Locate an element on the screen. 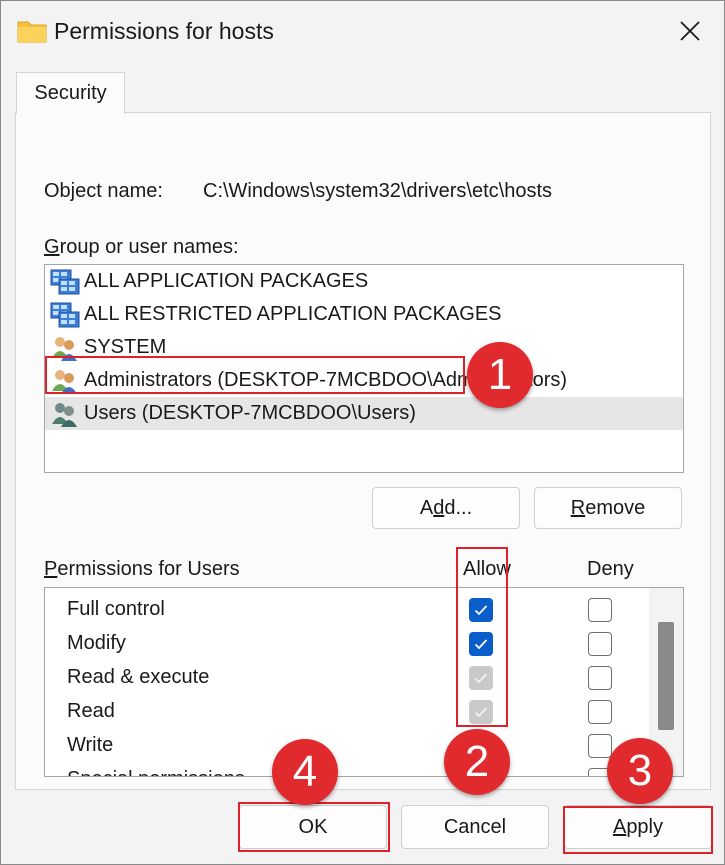  list-item-label: Users (DESKTOP-7MCBDOO\Users) is located at coordinates (250, 413).